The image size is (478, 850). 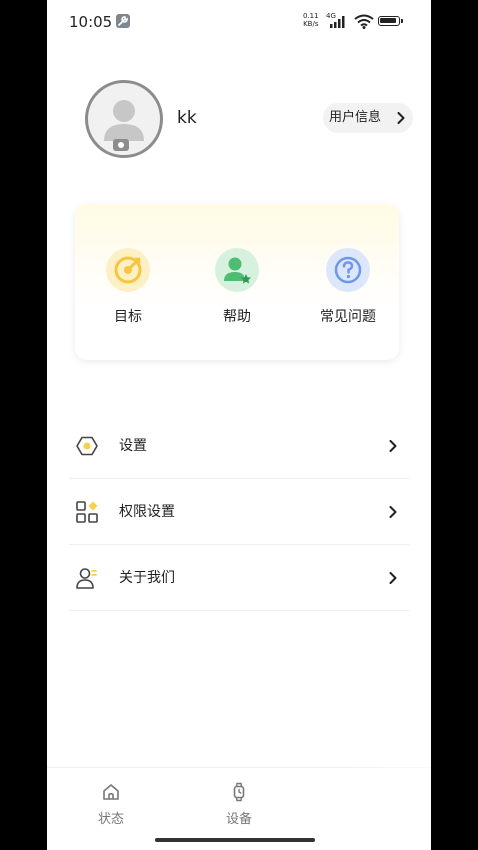 What do you see at coordinates (111, 792) in the screenshot?
I see `home-icon` at bounding box center [111, 792].